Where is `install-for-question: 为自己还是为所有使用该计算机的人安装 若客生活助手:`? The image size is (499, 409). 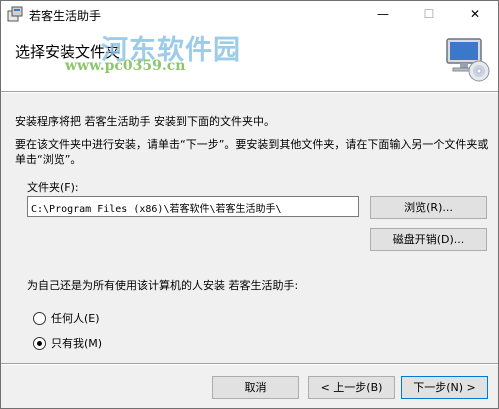
install-for-question: 为自己还是为所有使用该计算机的人安装 若客生活助手: is located at coordinates (163, 285).